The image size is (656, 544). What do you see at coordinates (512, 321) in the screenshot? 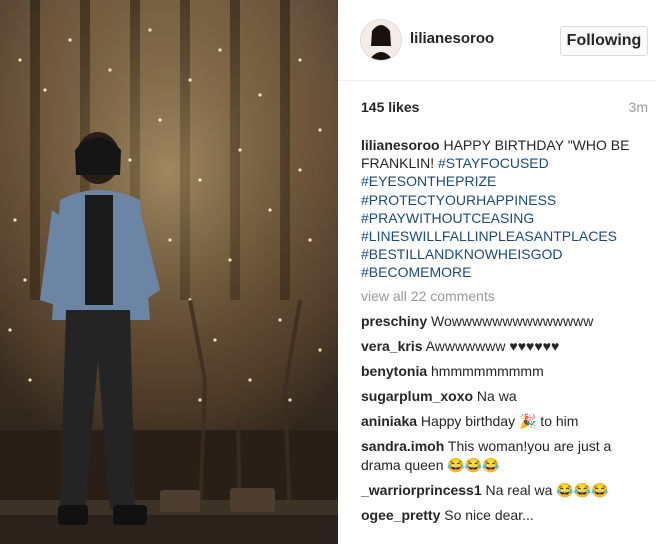
I see `comment-text: Wowwwwwwwwwwwwww` at bounding box center [512, 321].